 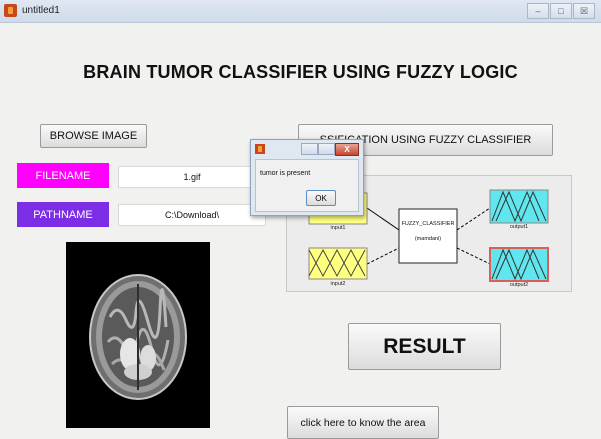 What do you see at coordinates (326, 149) in the screenshot?
I see `dialog-maximize-button` at bounding box center [326, 149].